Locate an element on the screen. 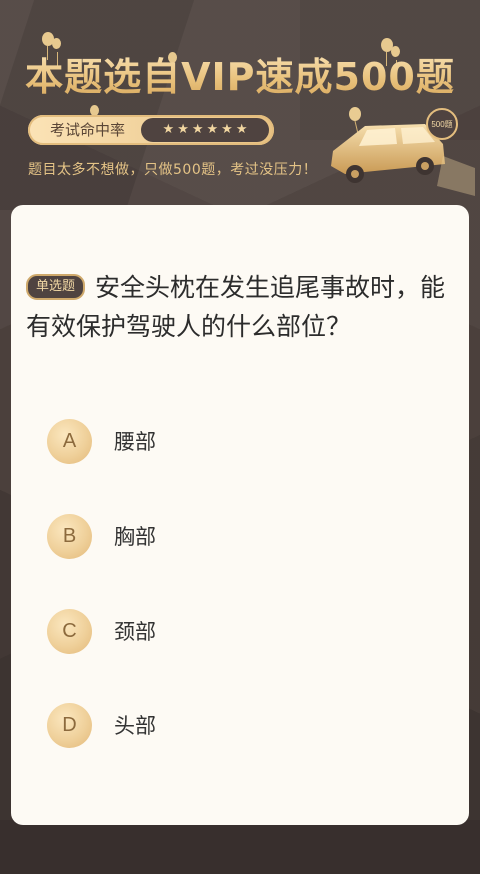 This screenshot has height=874, width=480. question-text: 安全头枕在发生追尾事故时，能有效保护驾驶人的什么部位？ is located at coordinates (236, 307).